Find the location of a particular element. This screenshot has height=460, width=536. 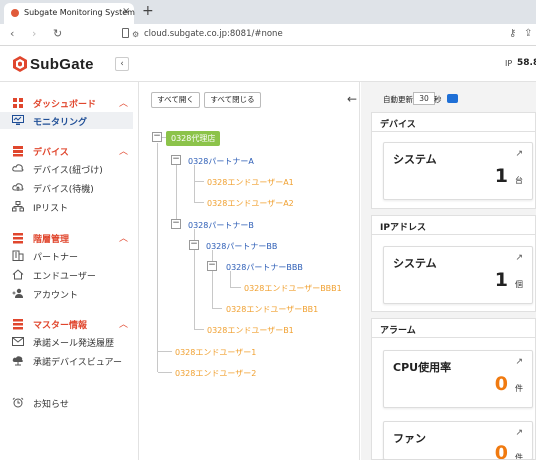

auto-refresh-label: 自動更新 is located at coordinates (398, 99).